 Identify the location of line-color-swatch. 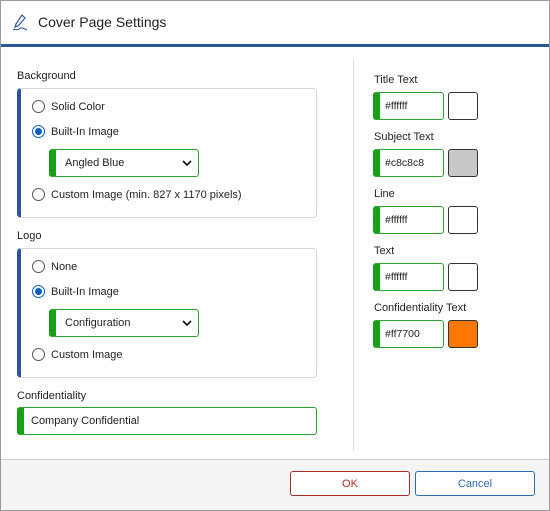
(463, 220).